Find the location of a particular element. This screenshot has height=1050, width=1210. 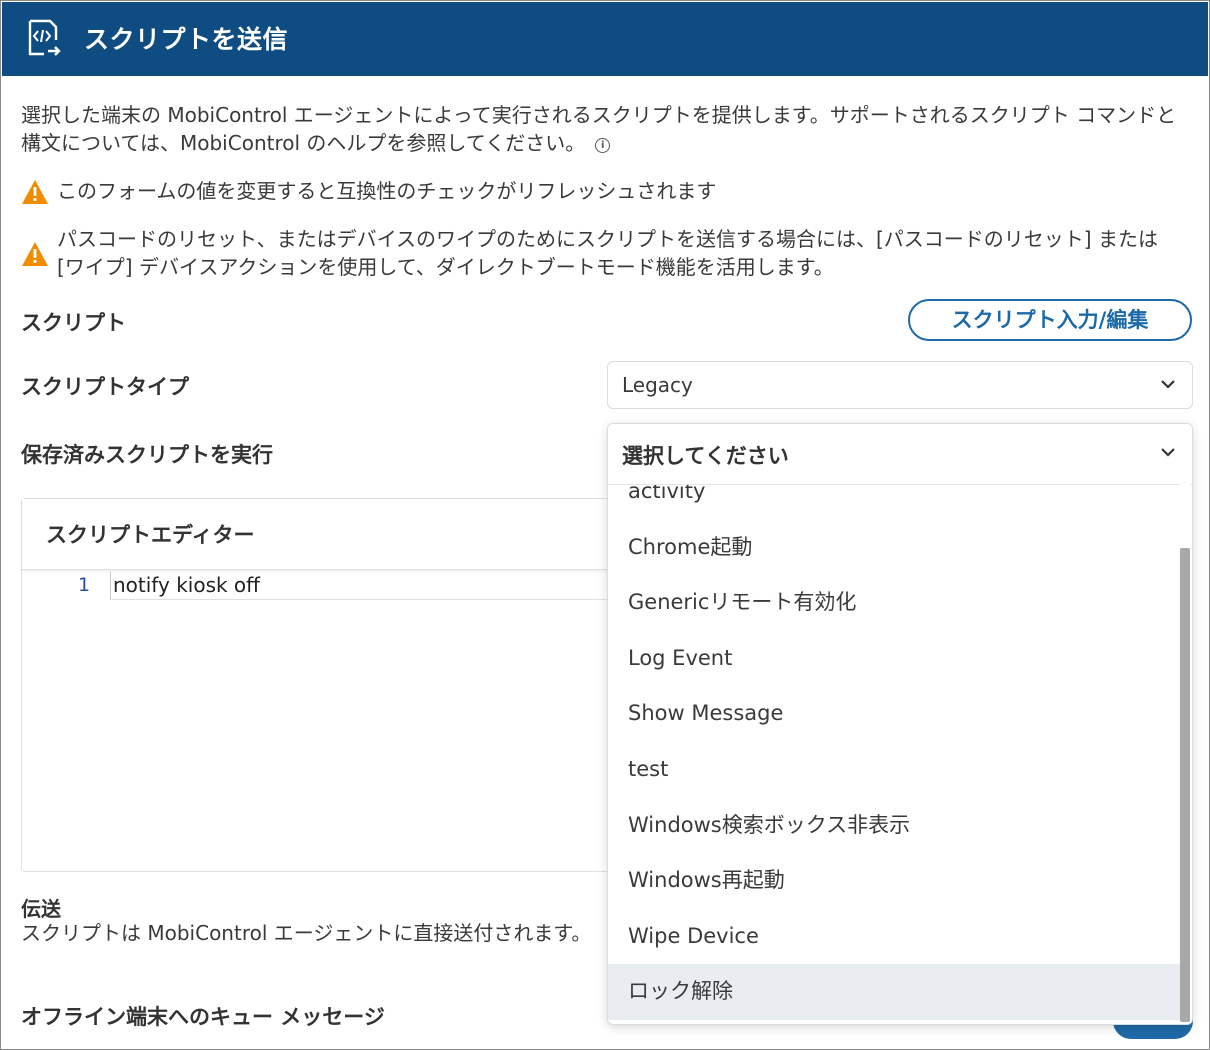

script-type-label: スクリプトタイプ is located at coordinates (105, 387).